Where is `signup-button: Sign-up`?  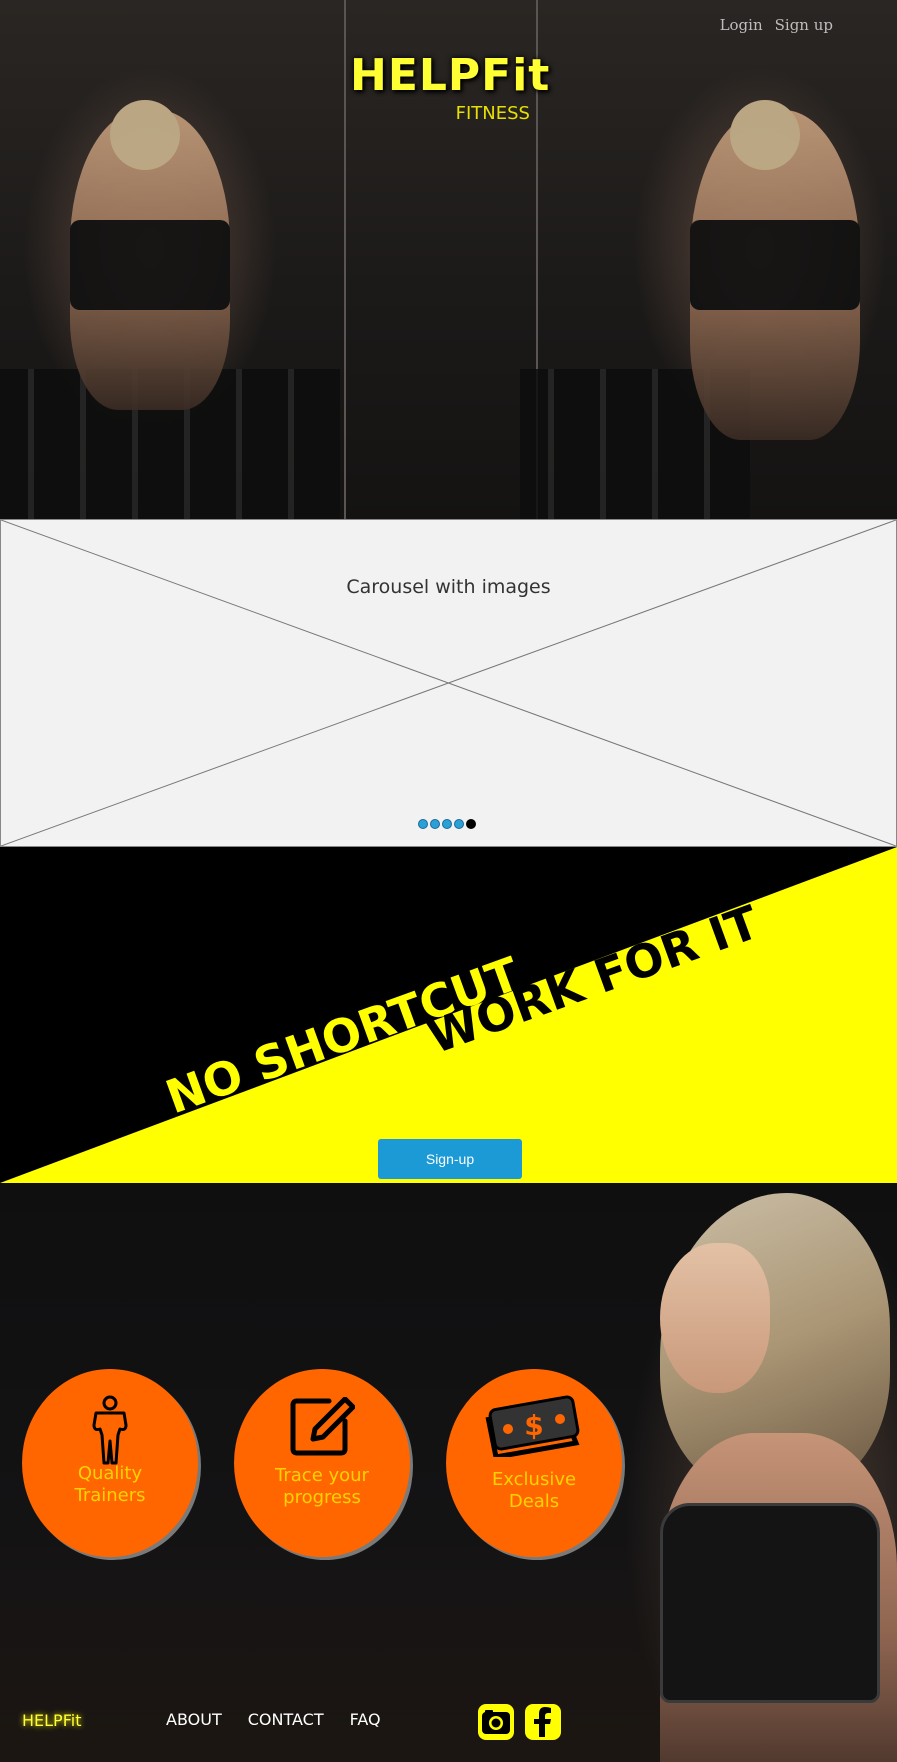
signup-button: Sign-up is located at coordinates (450, 1159).